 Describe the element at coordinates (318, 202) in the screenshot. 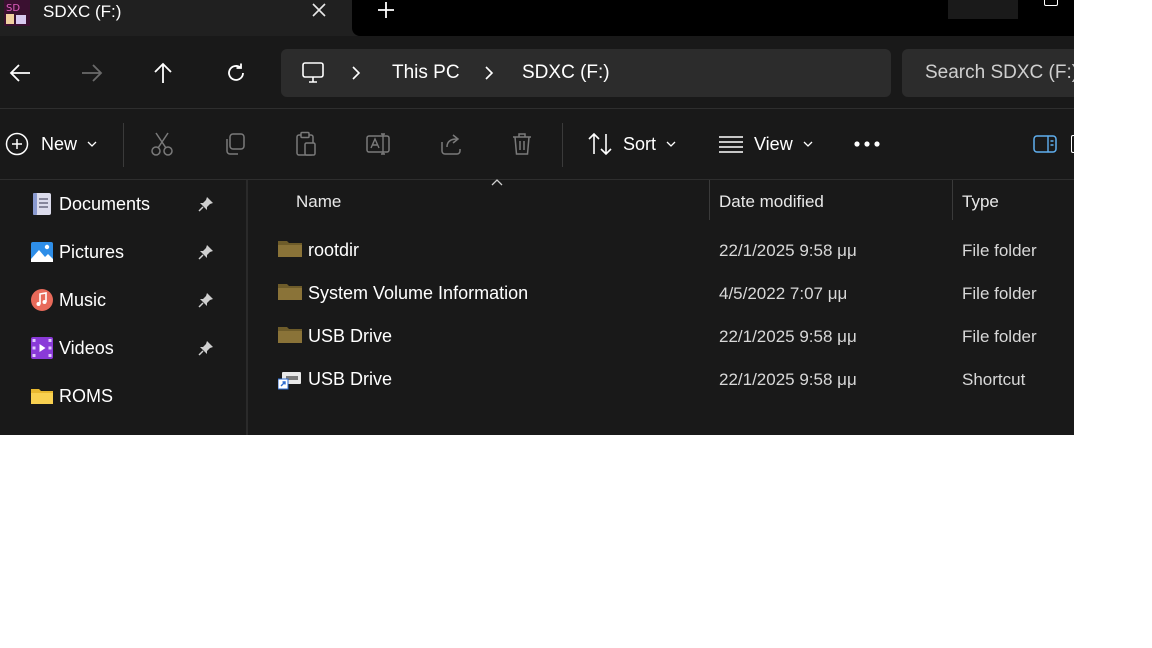

I see `column-name: Name` at that location.